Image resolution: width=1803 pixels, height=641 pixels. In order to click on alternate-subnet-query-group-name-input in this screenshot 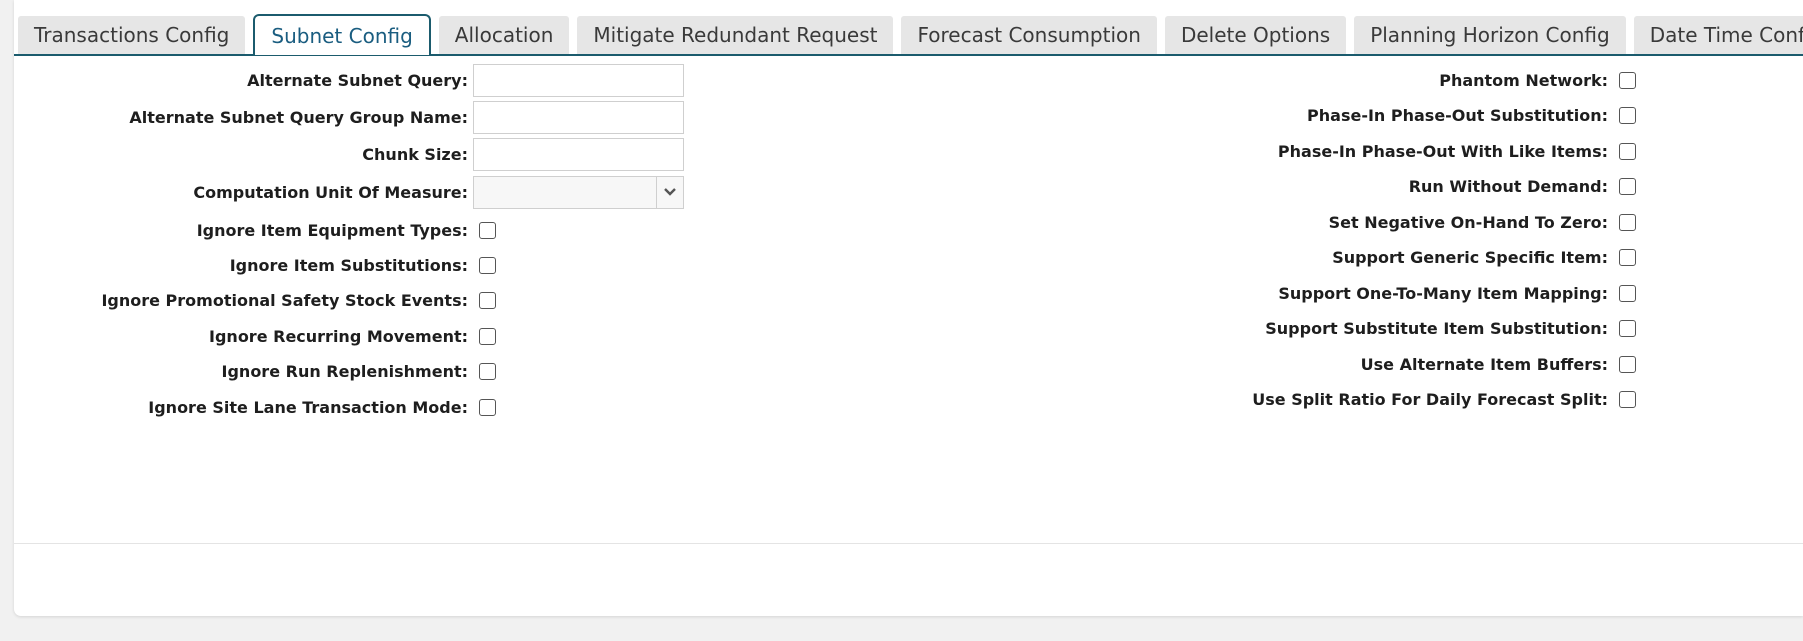, I will do `click(578, 117)`.